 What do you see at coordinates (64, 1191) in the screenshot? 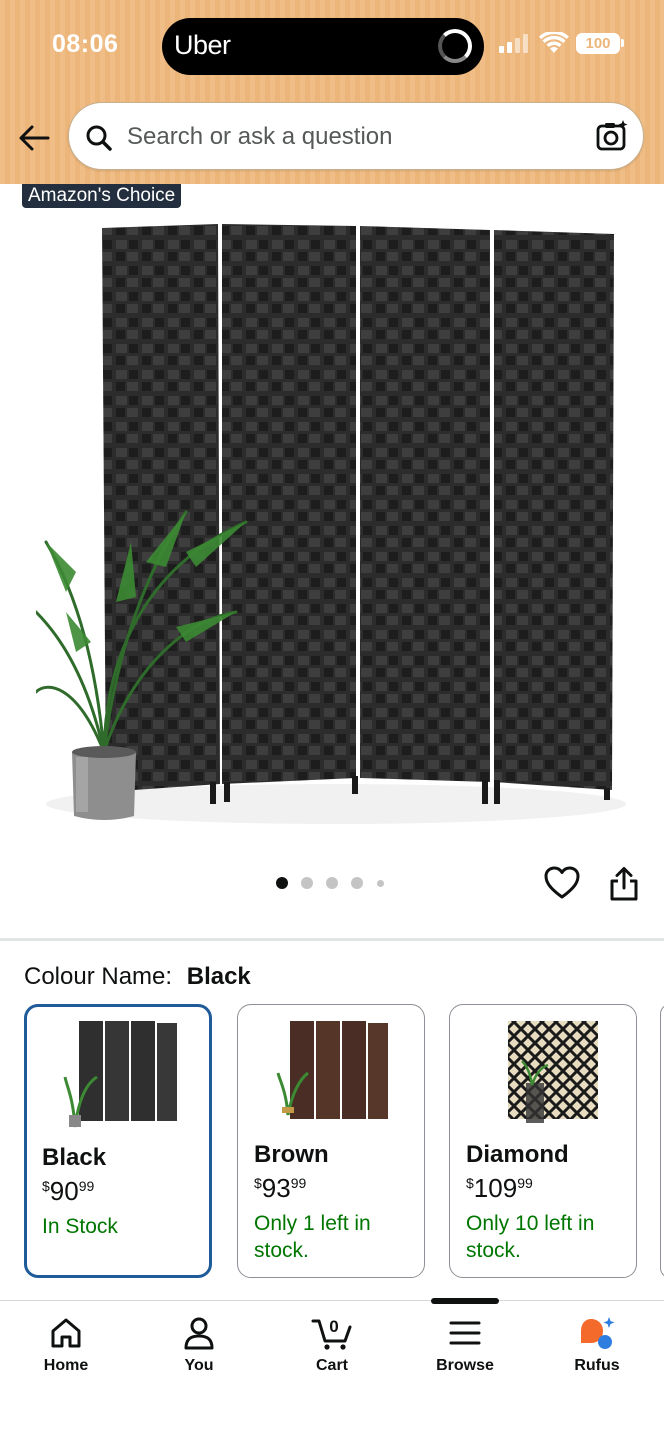
I see `price-whole: 90` at bounding box center [64, 1191].